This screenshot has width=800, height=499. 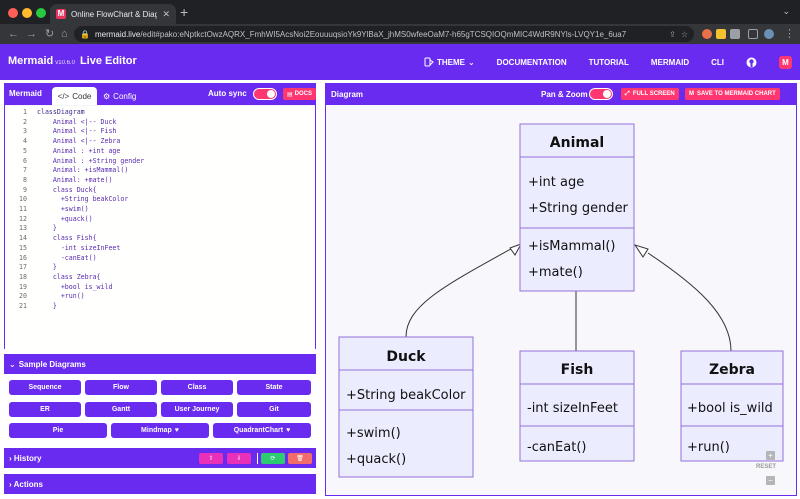 What do you see at coordinates (72, 61) in the screenshot?
I see `brand: Mermaid v10.6.0 Live Editor` at bounding box center [72, 61].